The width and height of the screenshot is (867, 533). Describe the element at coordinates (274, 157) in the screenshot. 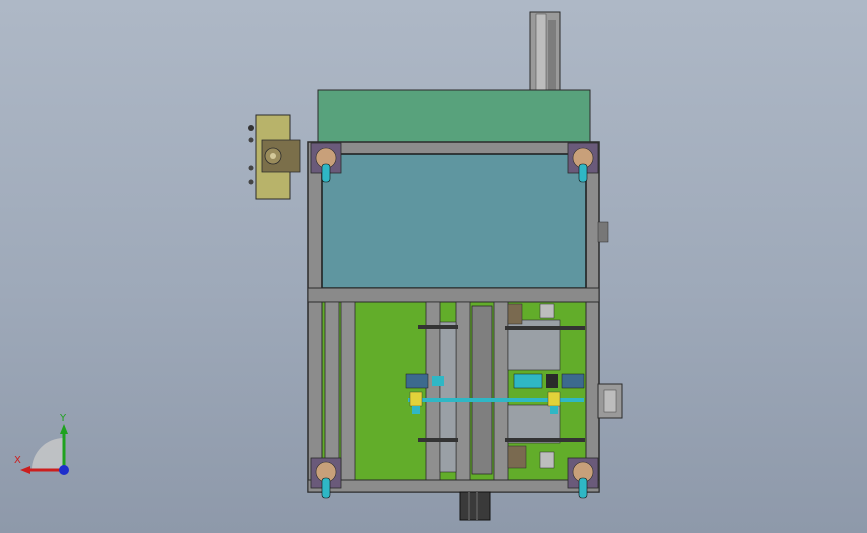

I see `control-box-icon` at that location.